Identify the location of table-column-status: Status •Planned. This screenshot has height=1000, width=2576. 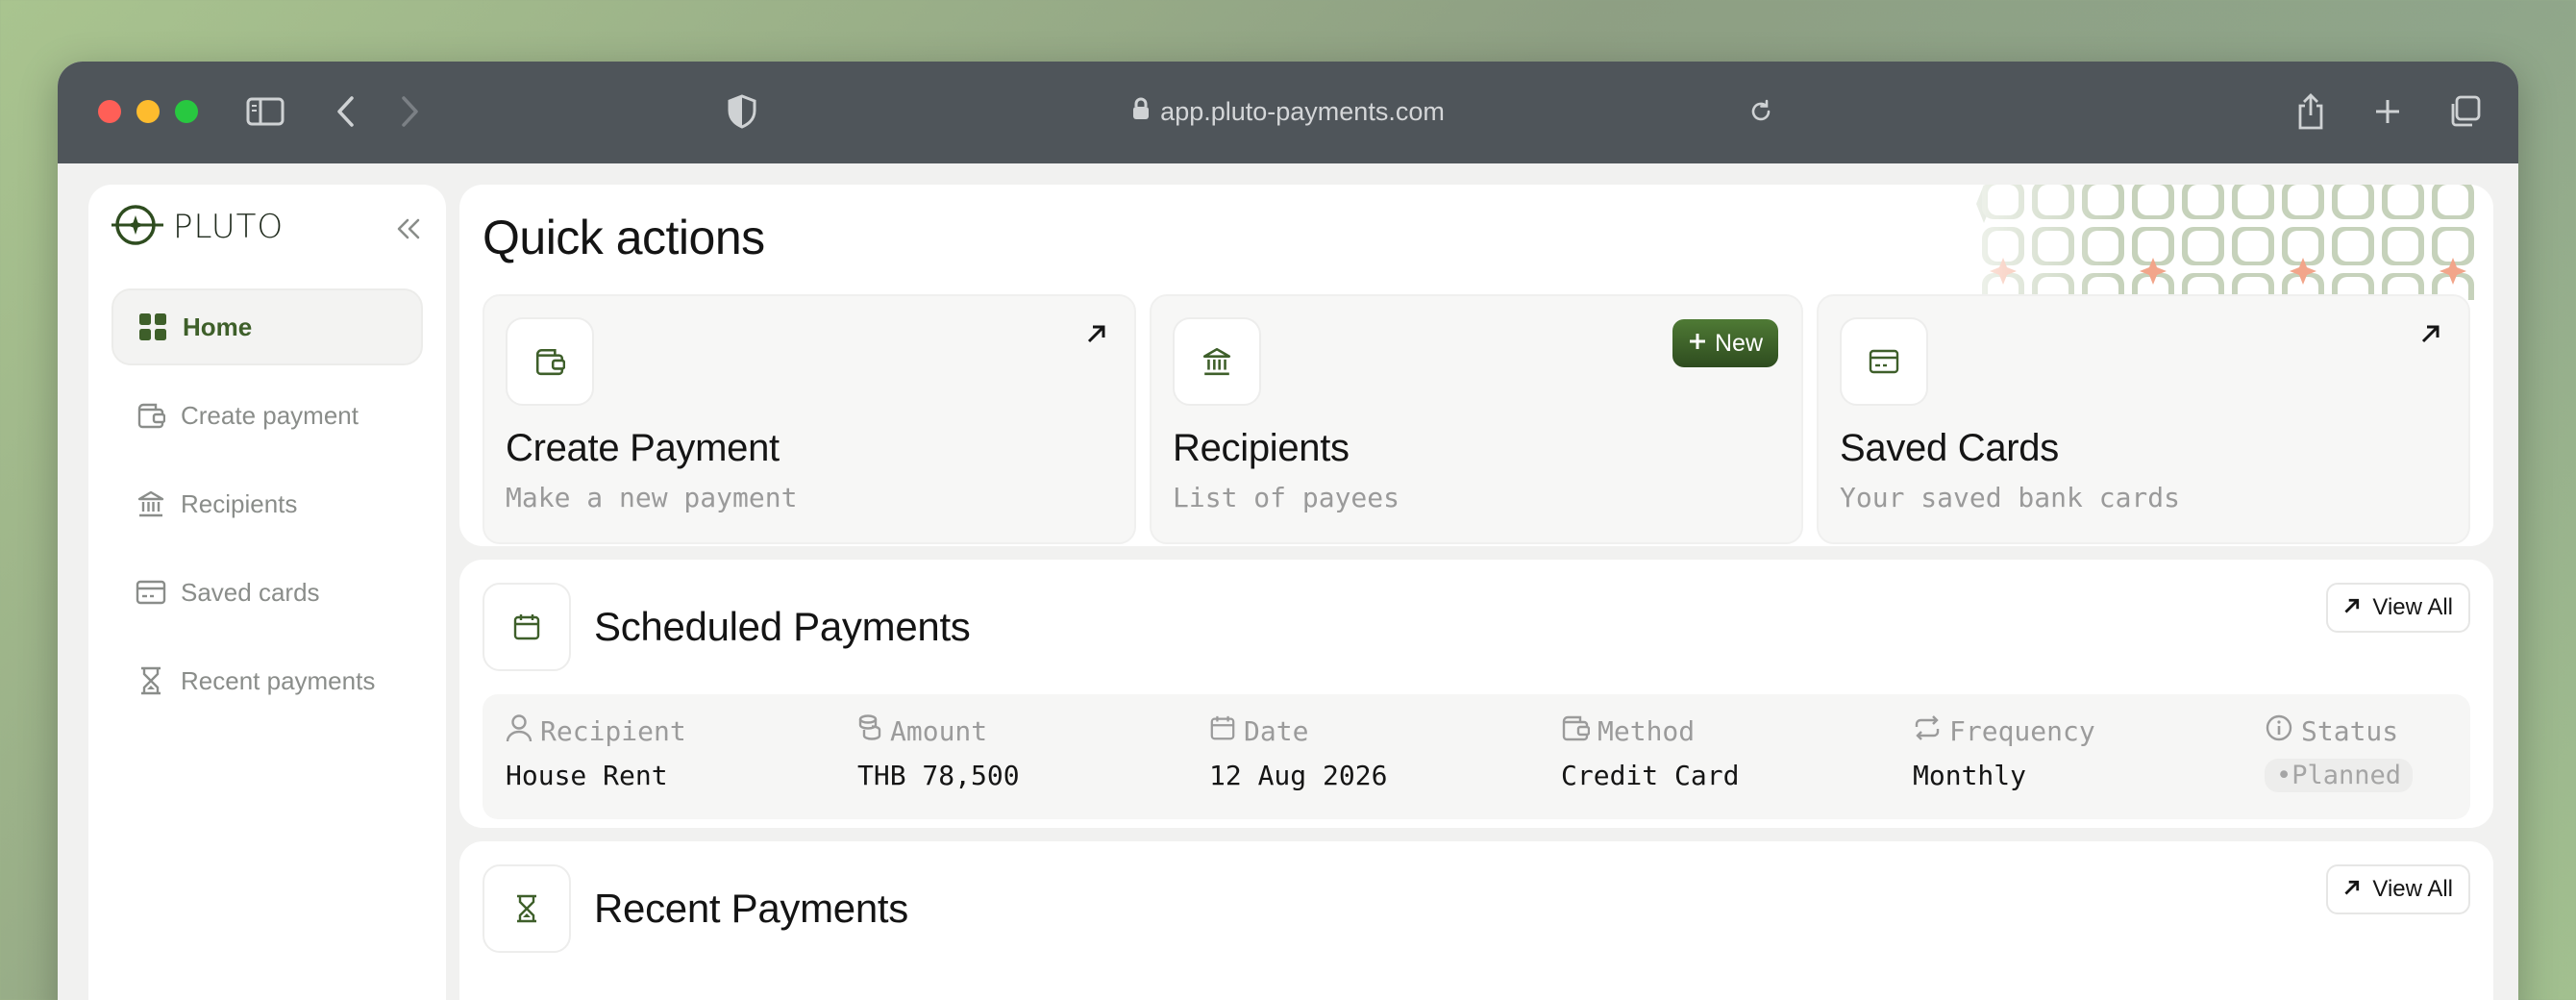
(2356, 756).